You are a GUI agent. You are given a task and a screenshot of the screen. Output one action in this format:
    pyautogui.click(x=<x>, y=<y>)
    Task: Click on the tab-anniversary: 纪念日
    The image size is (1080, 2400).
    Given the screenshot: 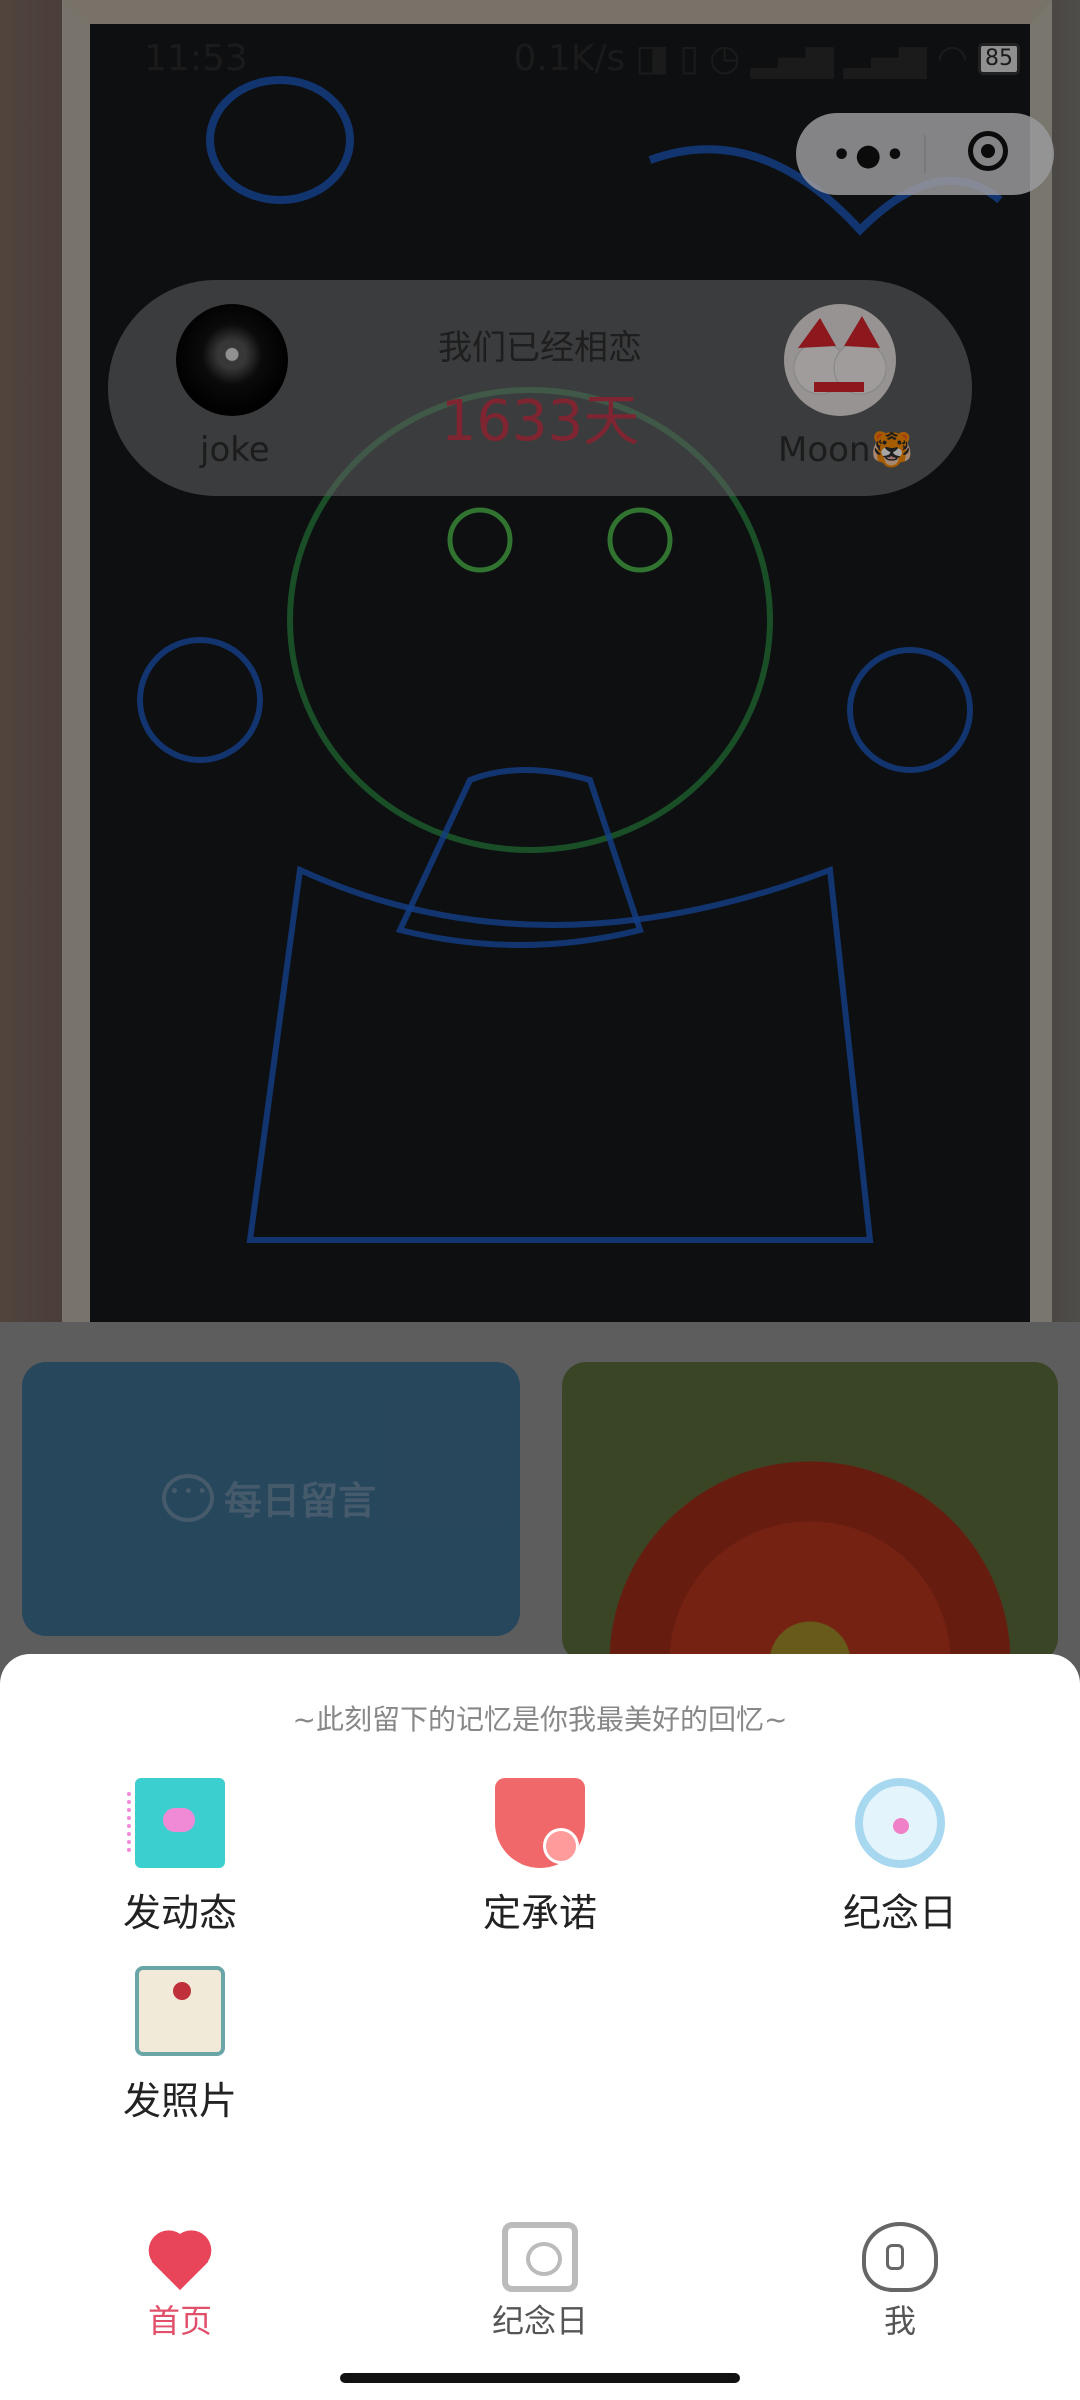 What is the action you would take?
    pyautogui.click(x=540, y=2282)
    